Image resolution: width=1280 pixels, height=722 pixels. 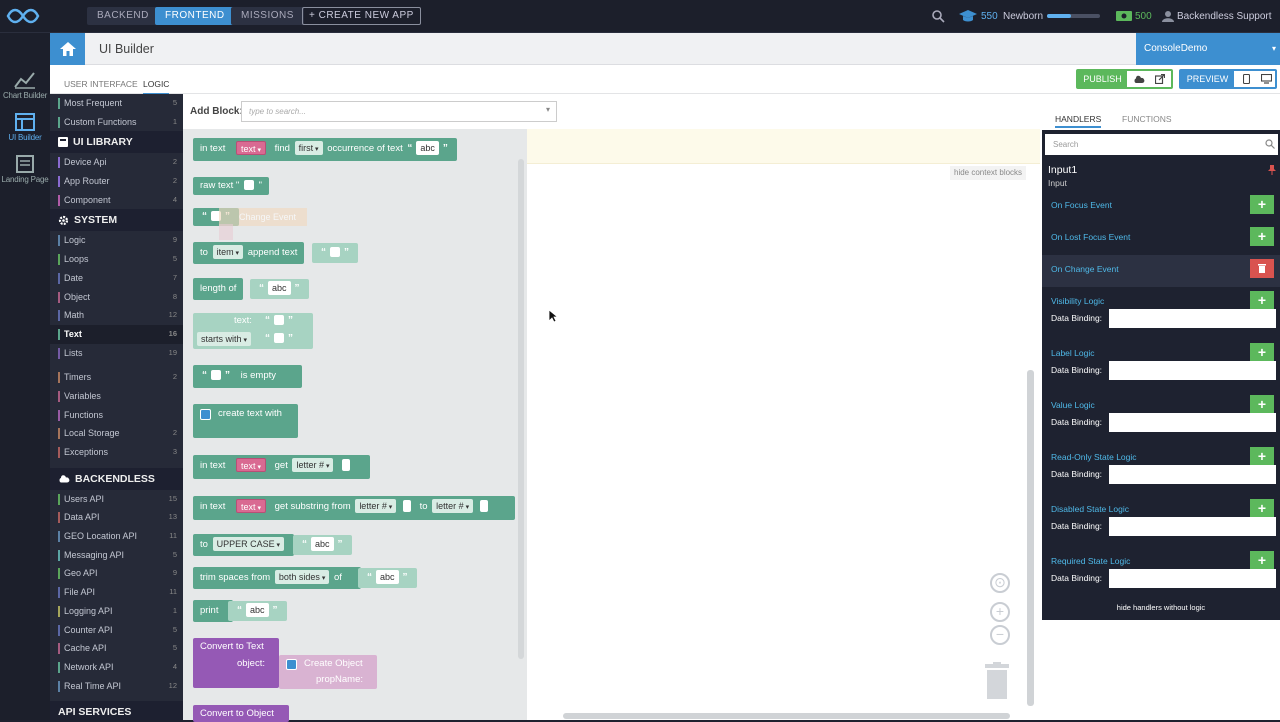 What do you see at coordinates (228, 252) in the screenshot?
I see `block-dropdown: item` at bounding box center [228, 252].